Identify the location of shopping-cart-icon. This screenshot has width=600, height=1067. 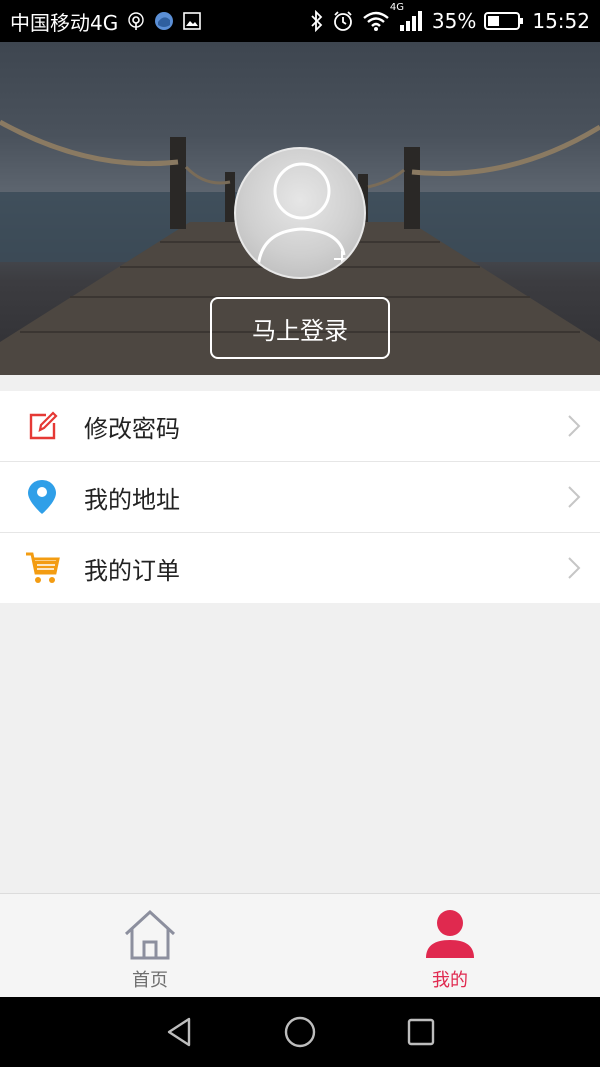
(42, 568).